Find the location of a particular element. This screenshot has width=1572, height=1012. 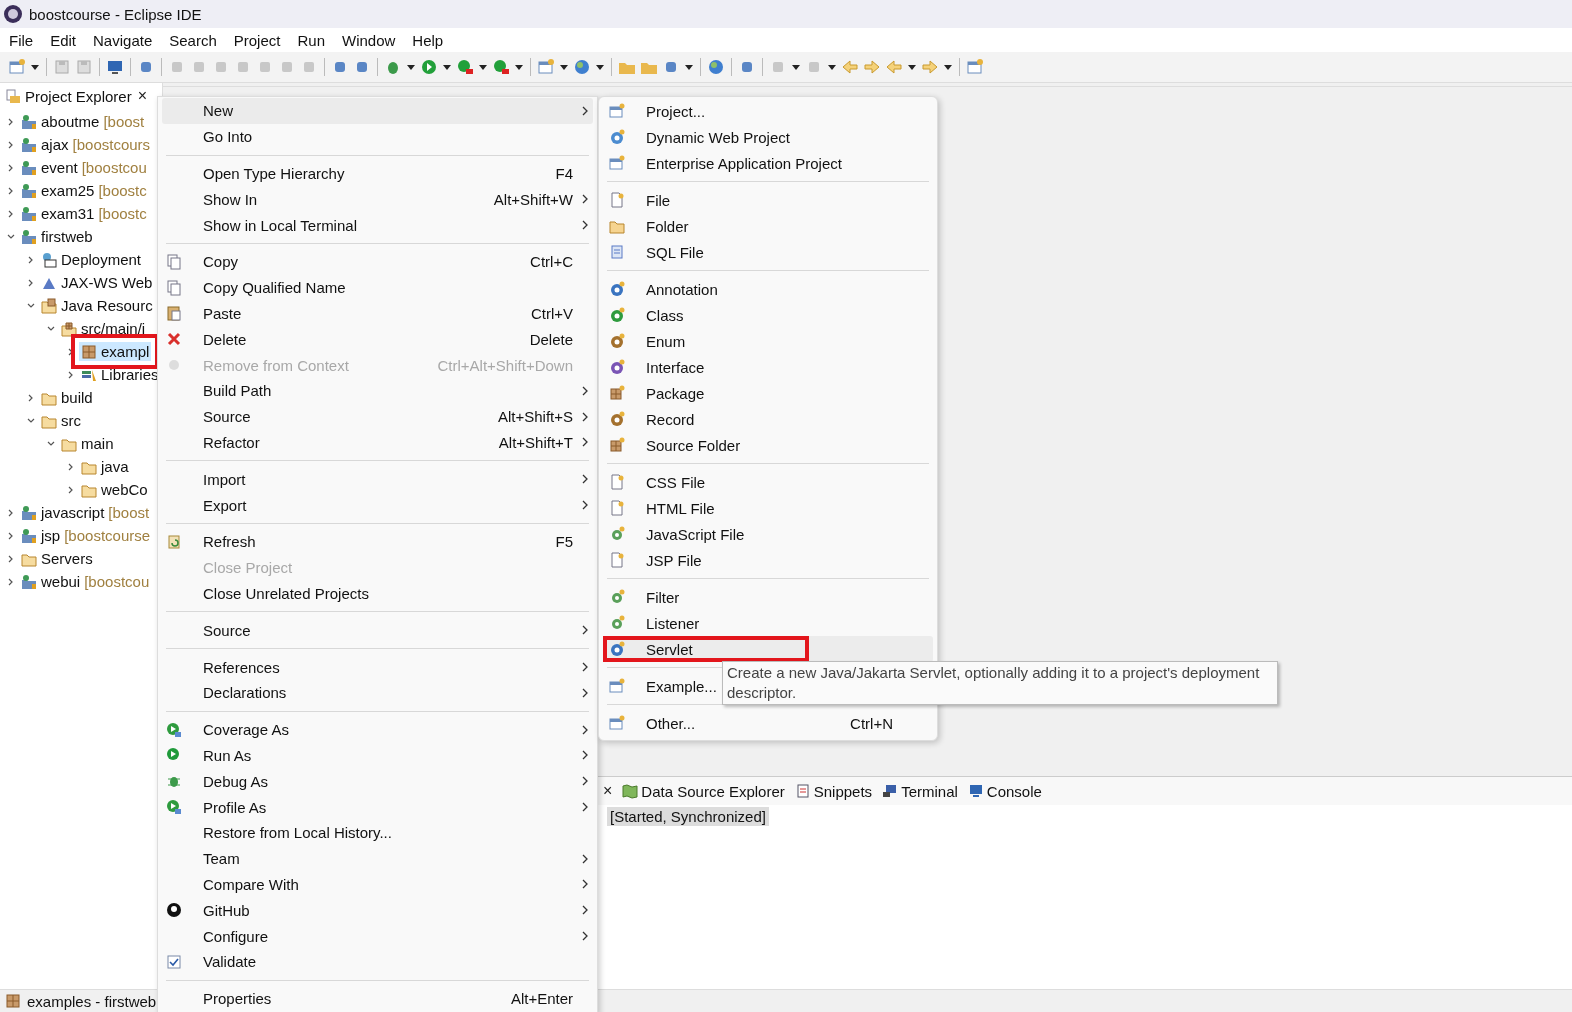

status-text: examples - firstweb is located at coordinates (92, 1001).